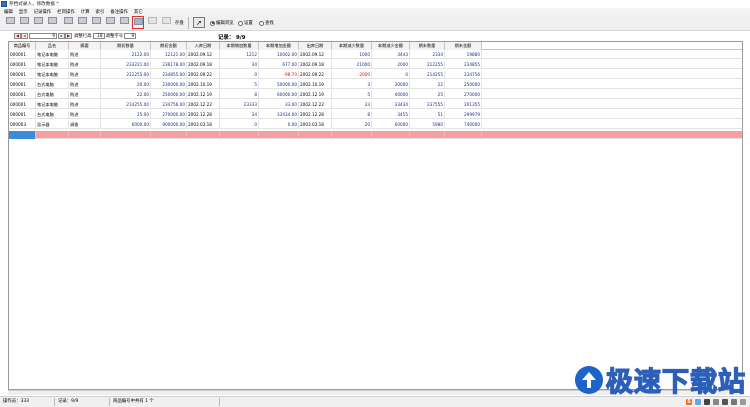 The height and width of the screenshot is (407, 750). I want to click on table-cell: 234855, so click(463, 65).